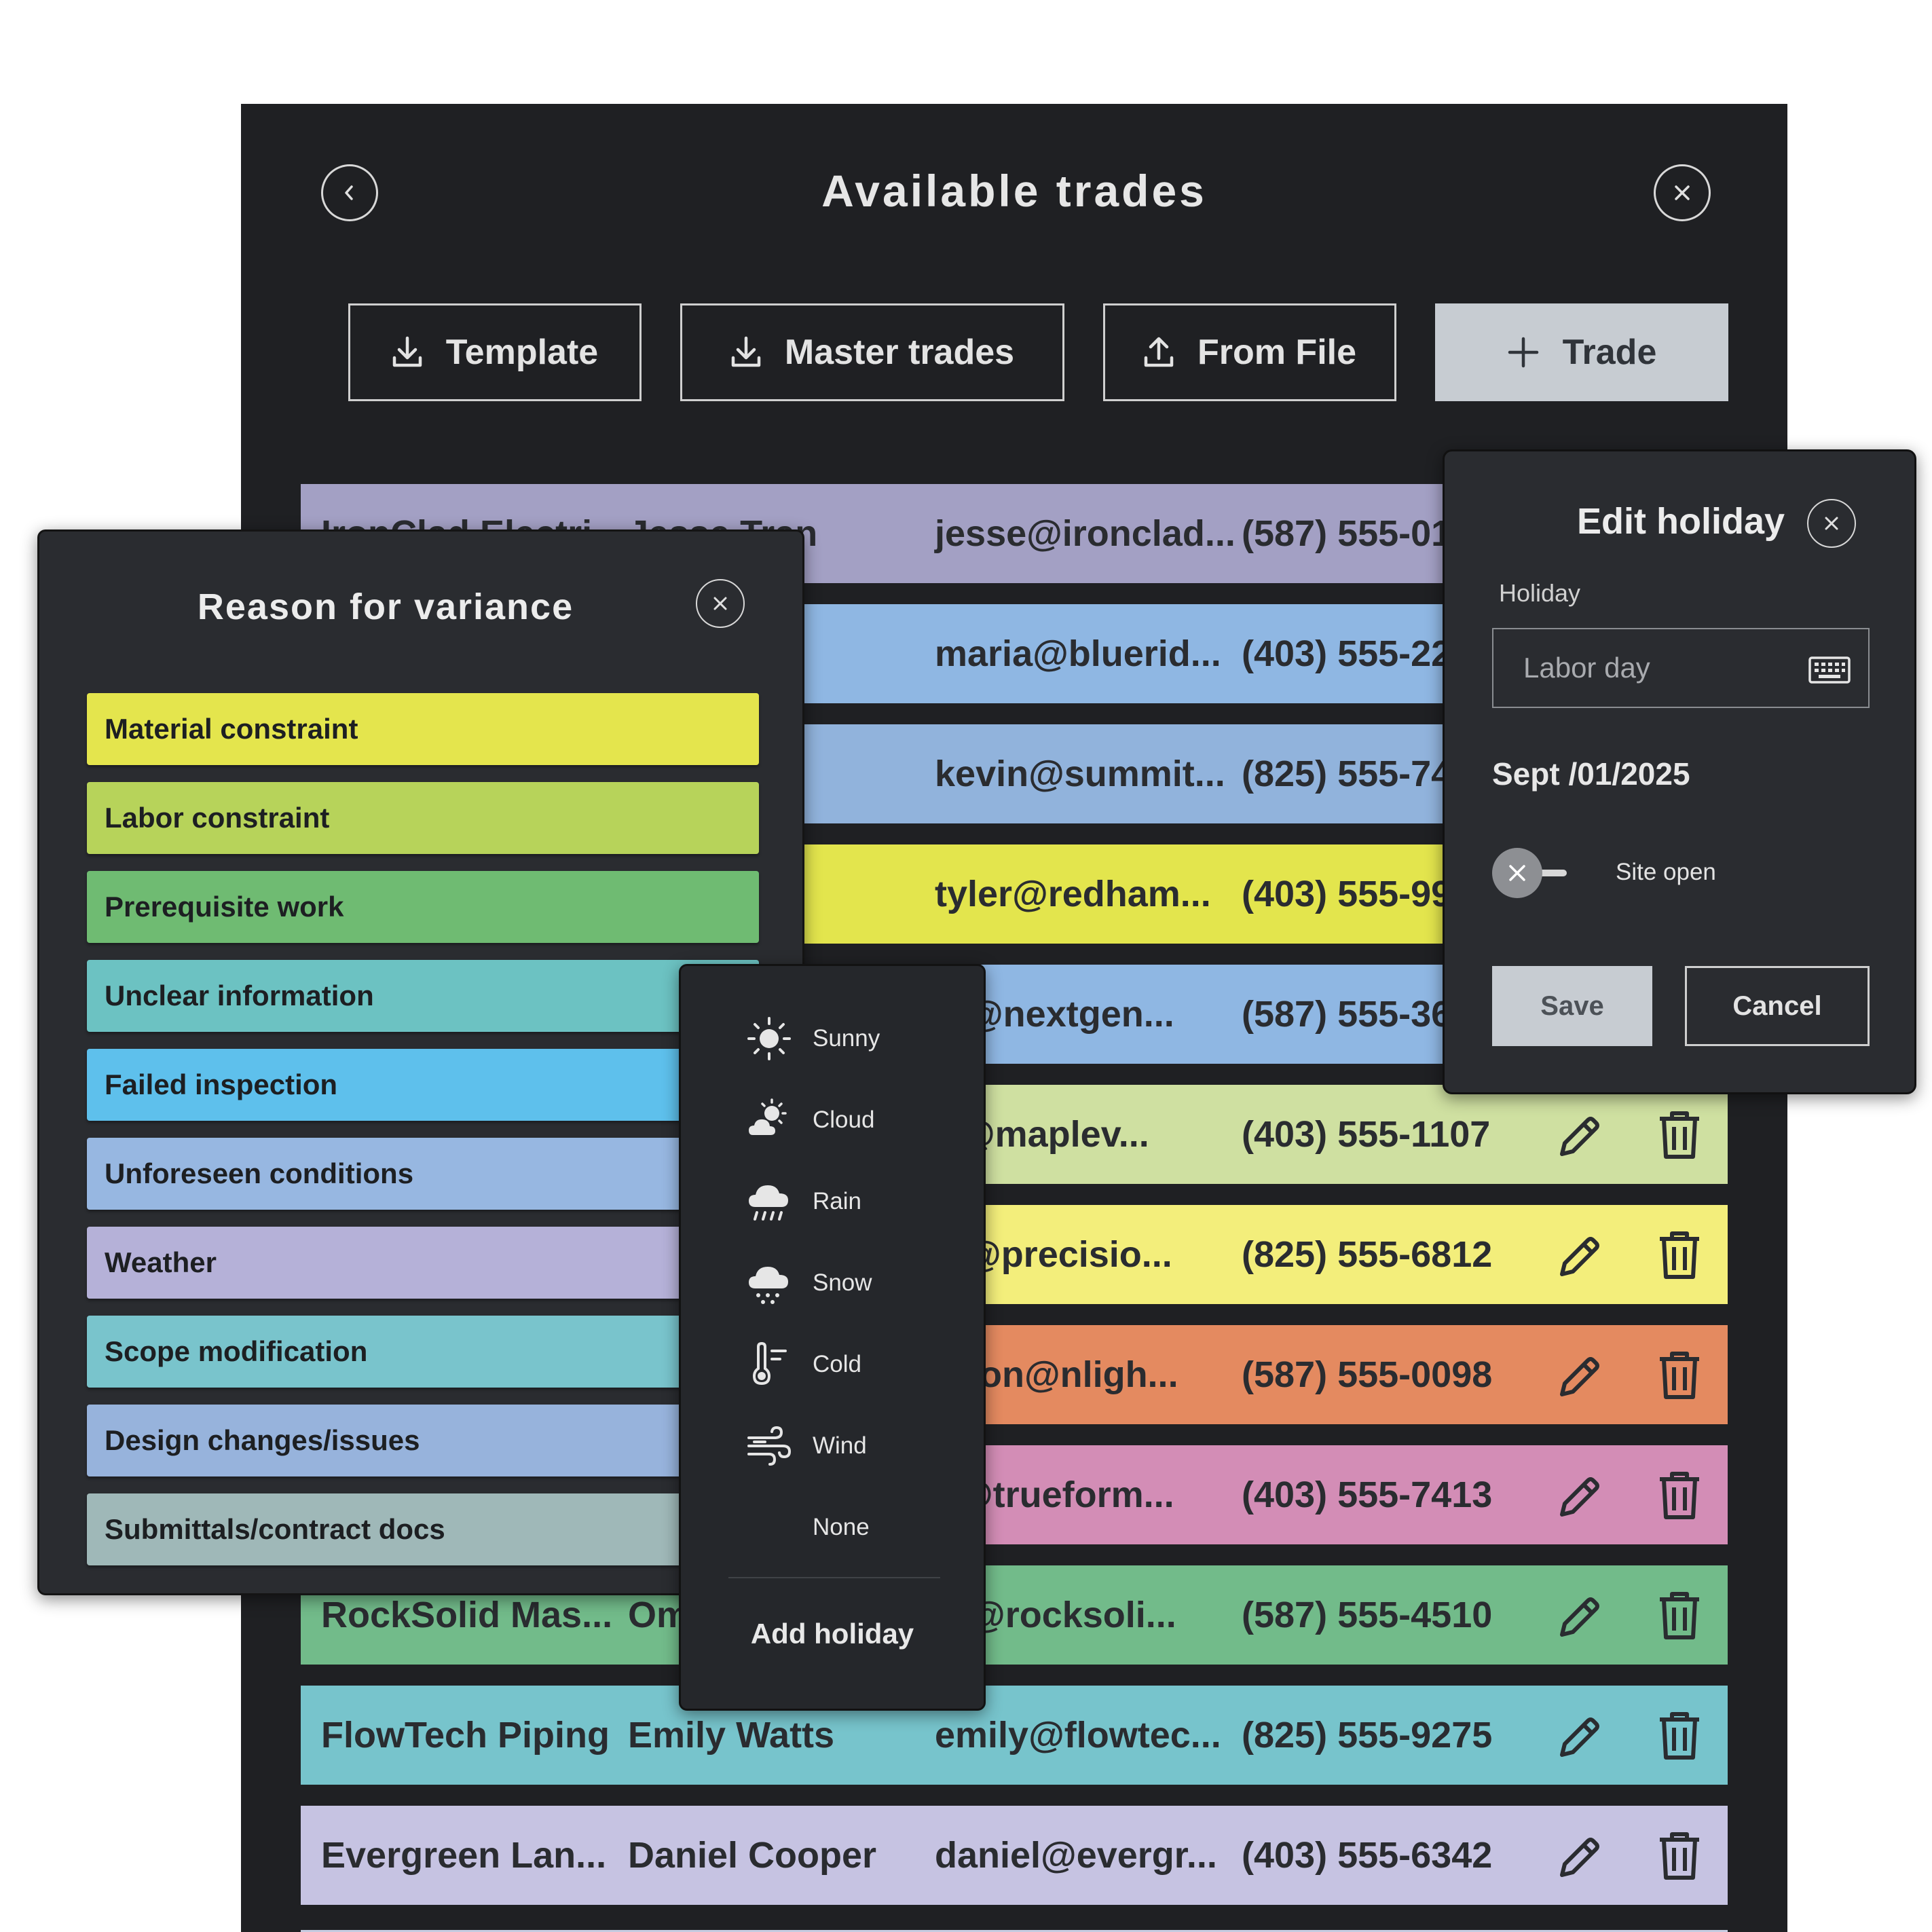 The image size is (1932, 1932). Describe the element at coordinates (769, 1283) in the screenshot. I see `snow-icon` at that location.